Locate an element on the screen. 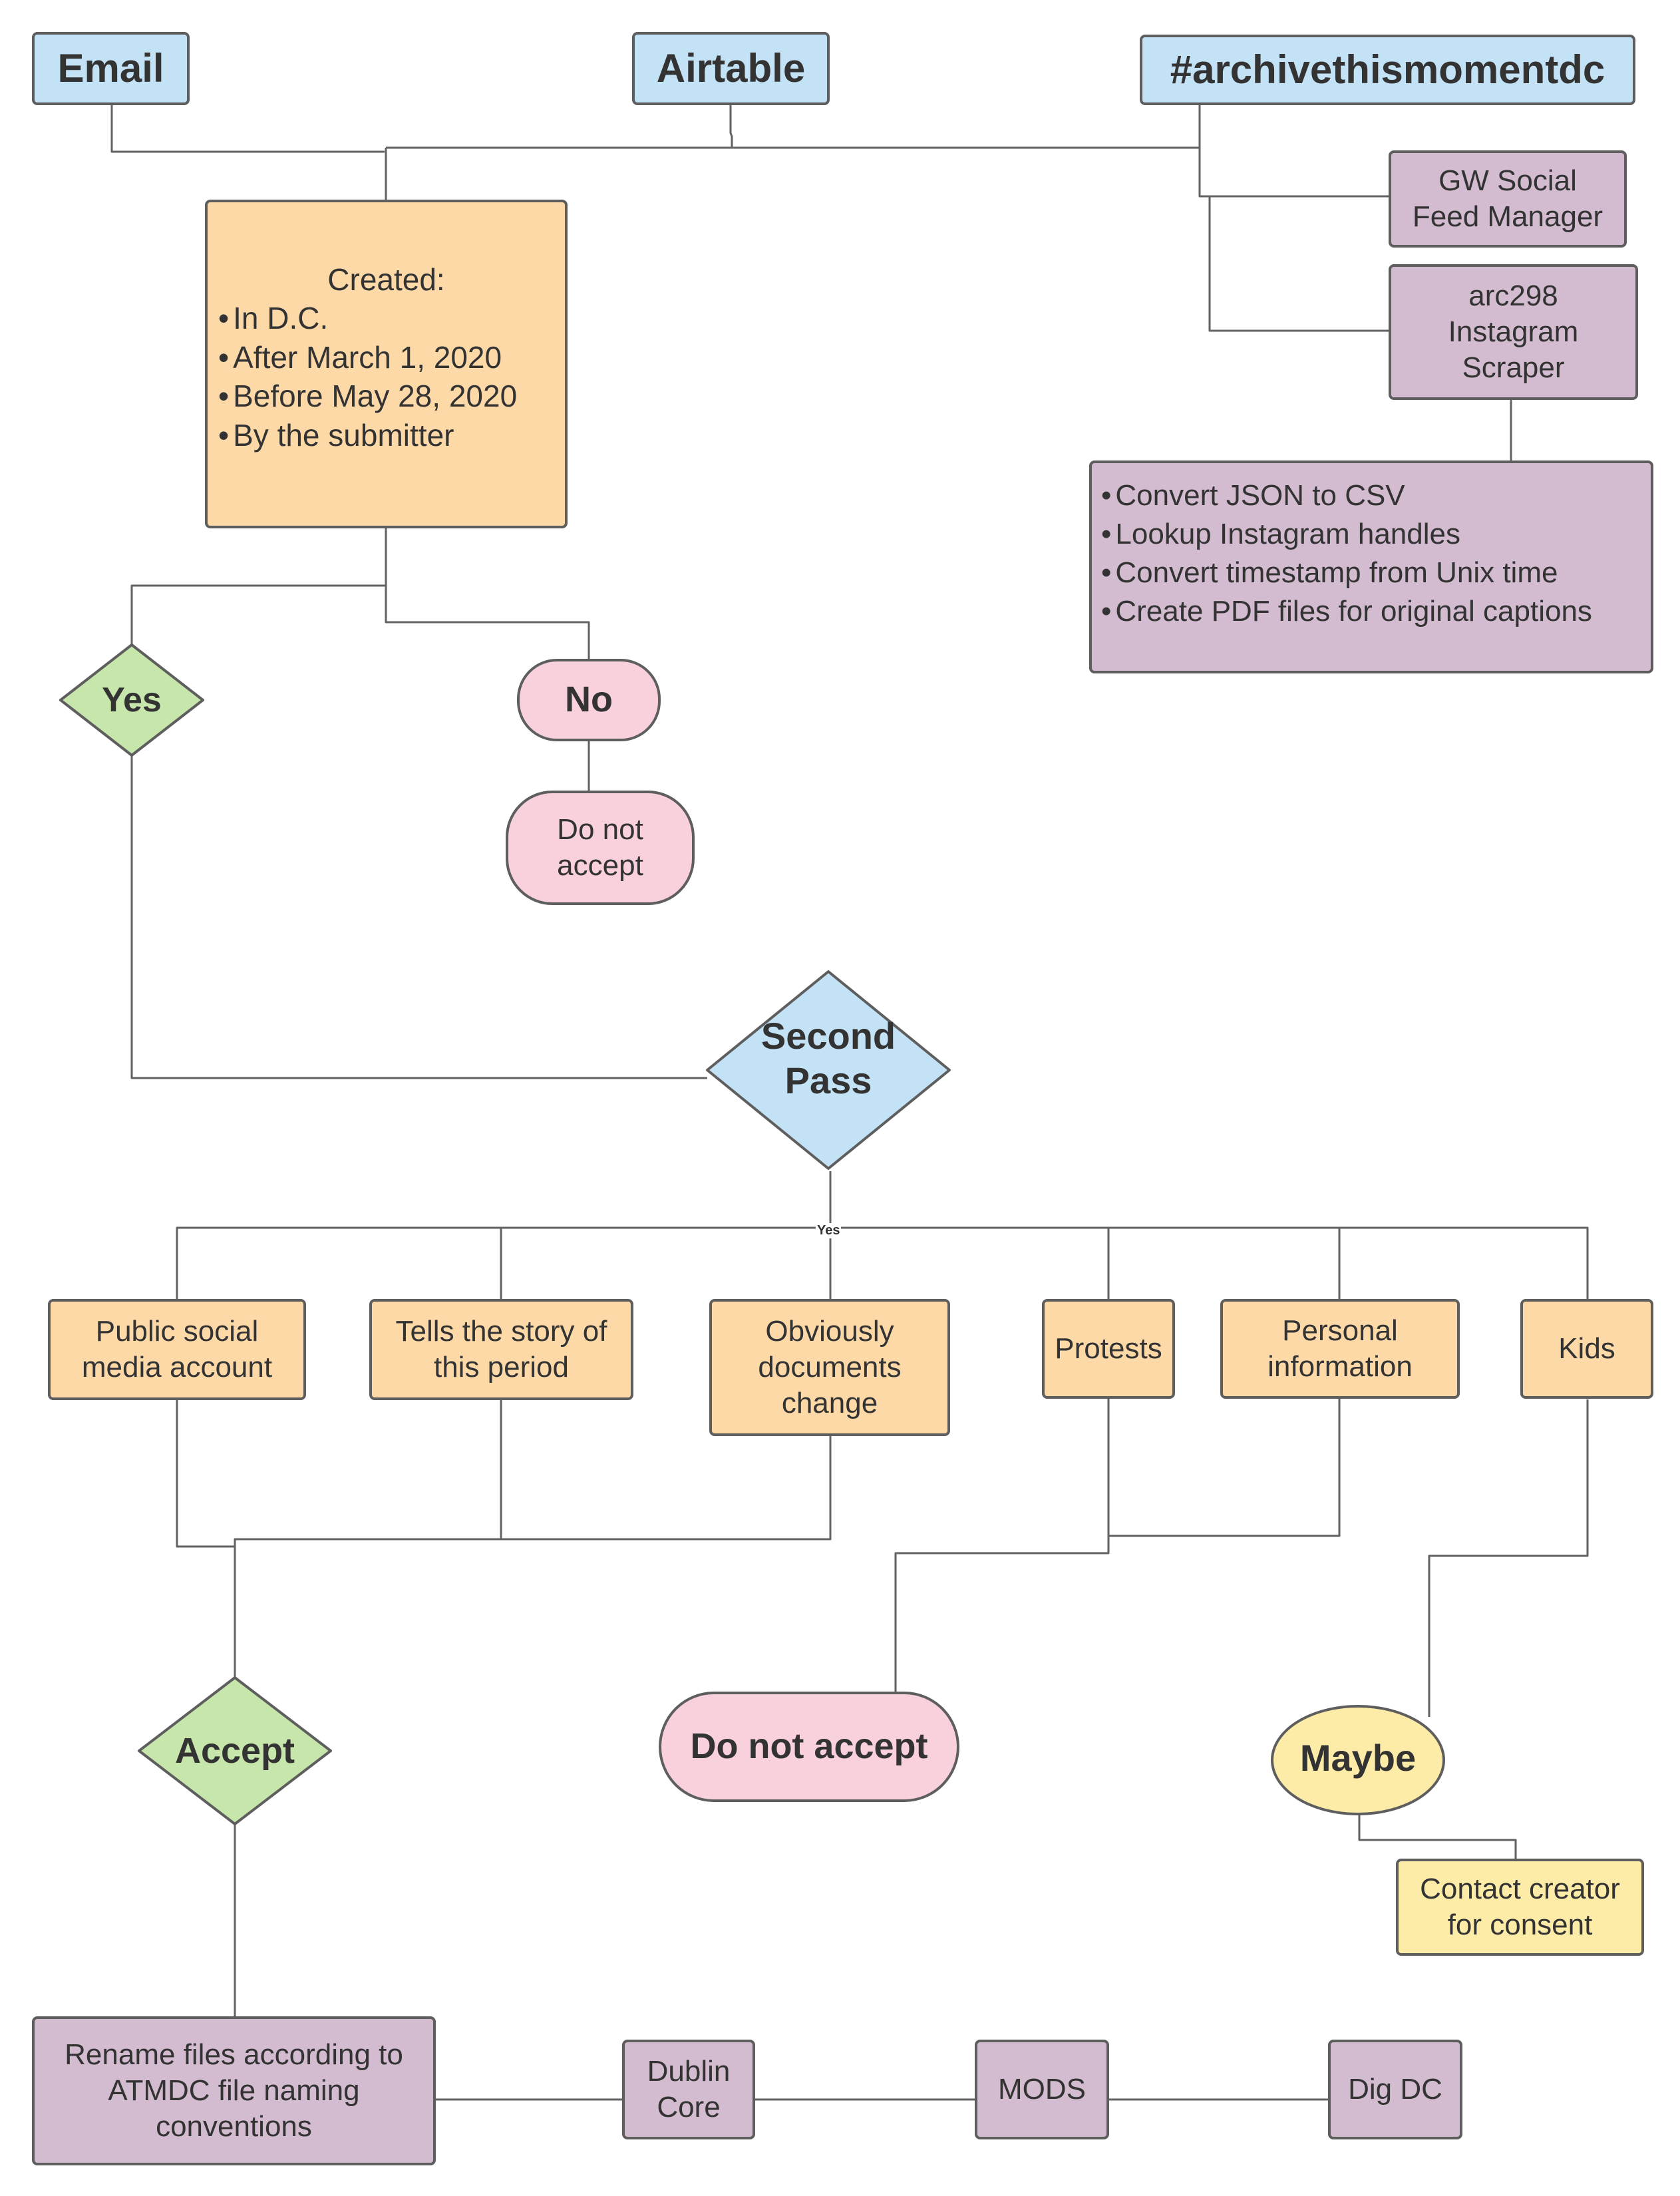 The width and height of the screenshot is (1680, 2196). pipeline-step-label: Dig DC is located at coordinates (1395, 2089).